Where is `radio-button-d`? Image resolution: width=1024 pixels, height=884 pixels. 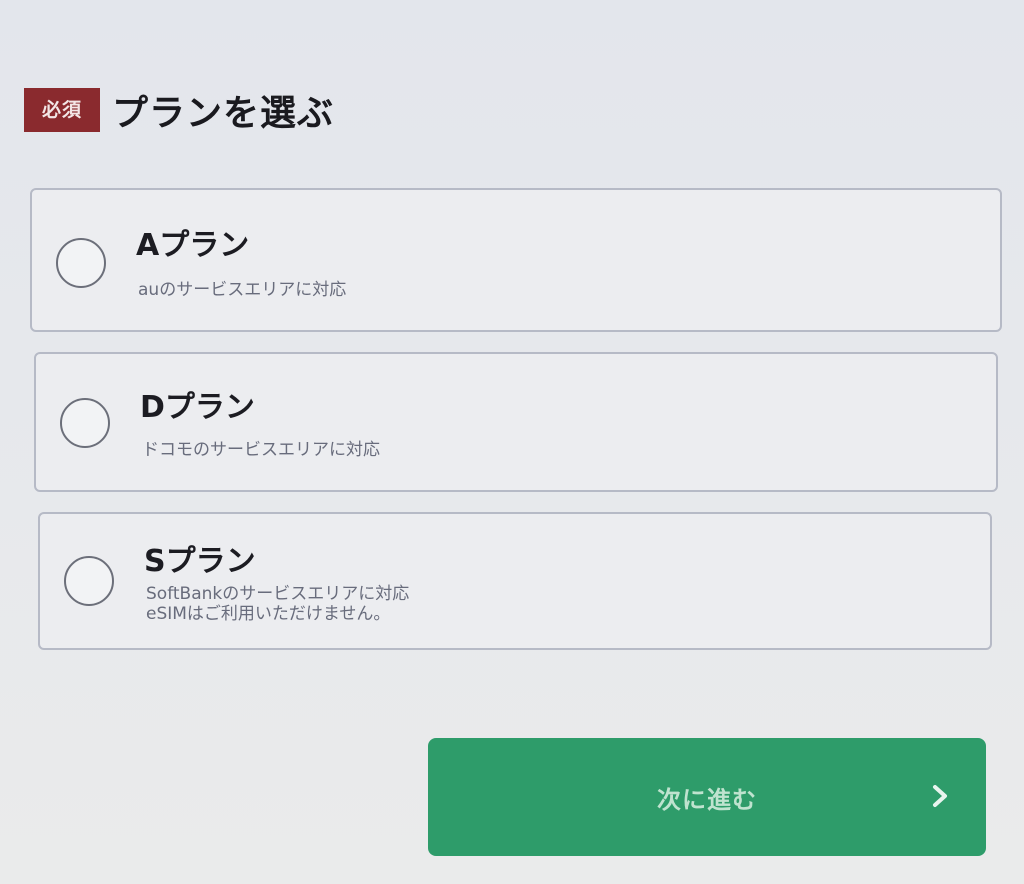
radio-button-d is located at coordinates (85, 423).